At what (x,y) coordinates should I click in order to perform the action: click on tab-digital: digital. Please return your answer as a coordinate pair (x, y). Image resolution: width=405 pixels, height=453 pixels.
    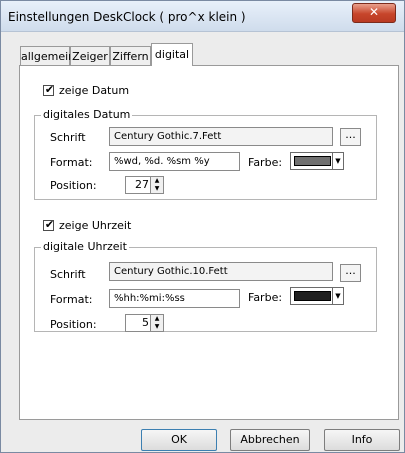
    Looking at the image, I should click on (172, 54).